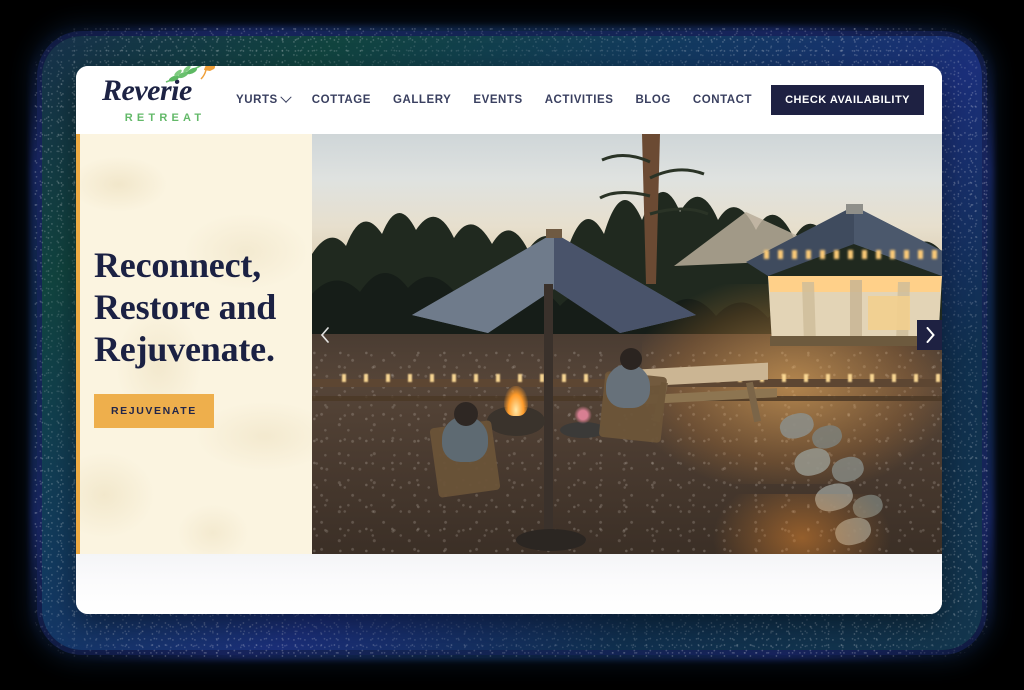 The width and height of the screenshot is (1024, 690). Describe the element at coordinates (554, 281) in the screenshot. I see `photo-patio-umbrella` at that location.